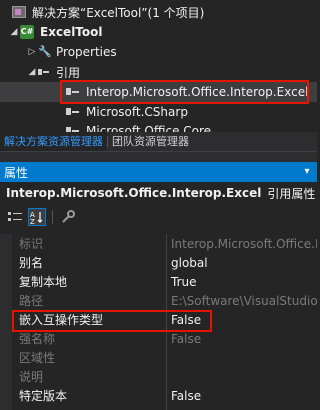 This screenshot has width=320, height=410. Describe the element at coordinates (45, 51) in the screenshot. I see `wrench-icon: 🔧` at that location.